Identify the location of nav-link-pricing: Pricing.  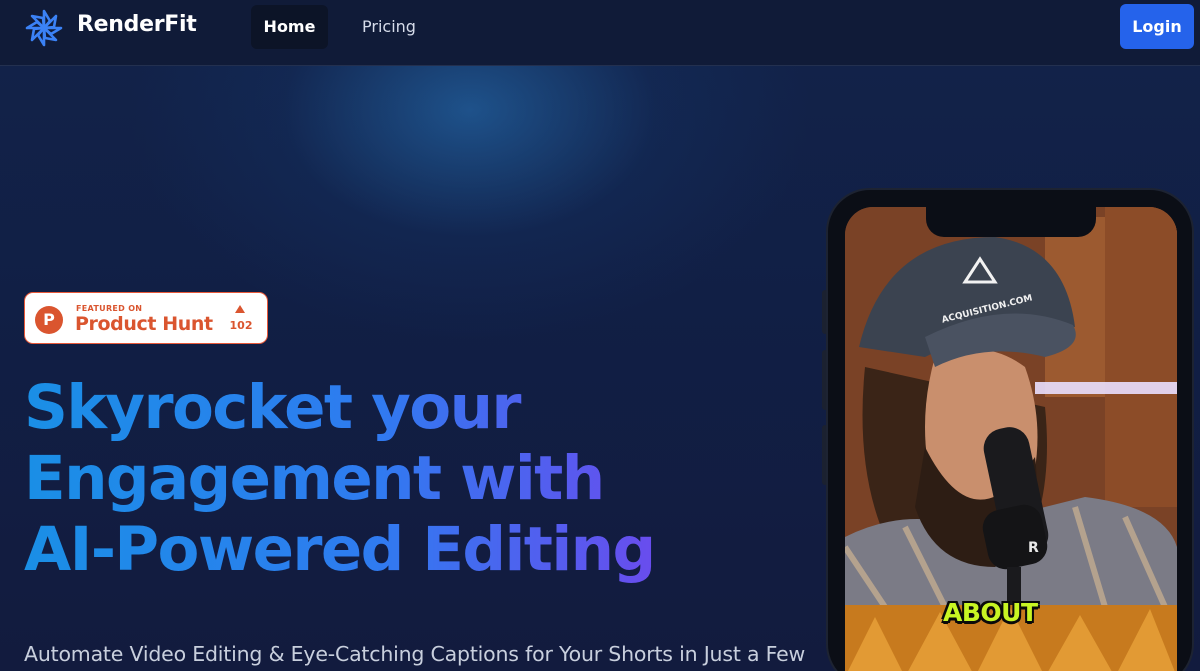
(389, 27).